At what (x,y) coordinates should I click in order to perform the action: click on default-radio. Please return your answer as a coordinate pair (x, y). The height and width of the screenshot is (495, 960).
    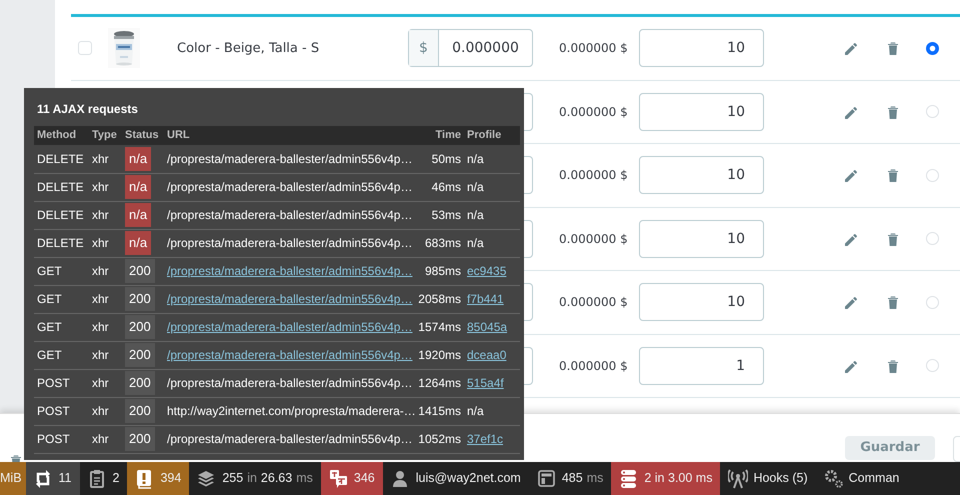
    Looking at the image, I should click on (932, 48).